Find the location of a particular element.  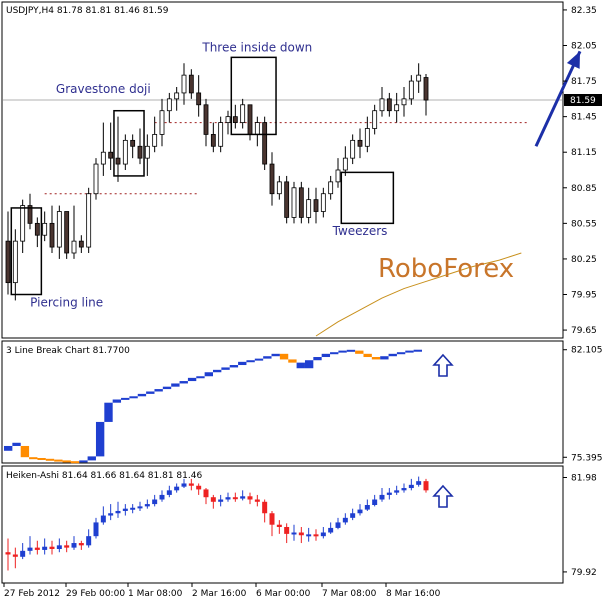

x-tick-label: 29 Feb 00:00 is located at coordinates (95, 594).